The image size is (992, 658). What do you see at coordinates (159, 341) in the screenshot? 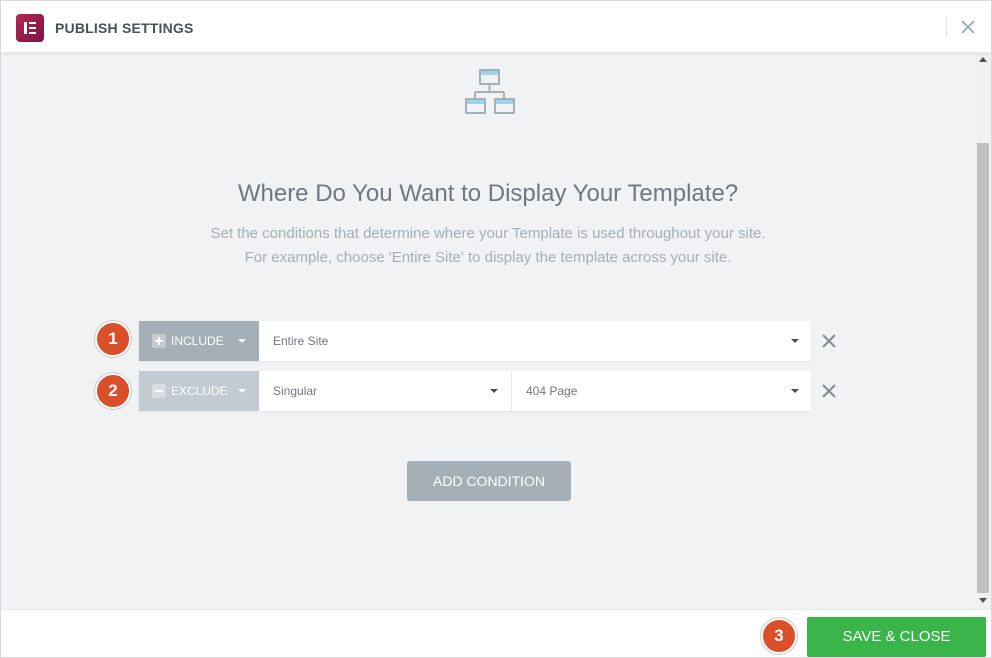
I see `plus-icon` at bounding box center [159, 341].